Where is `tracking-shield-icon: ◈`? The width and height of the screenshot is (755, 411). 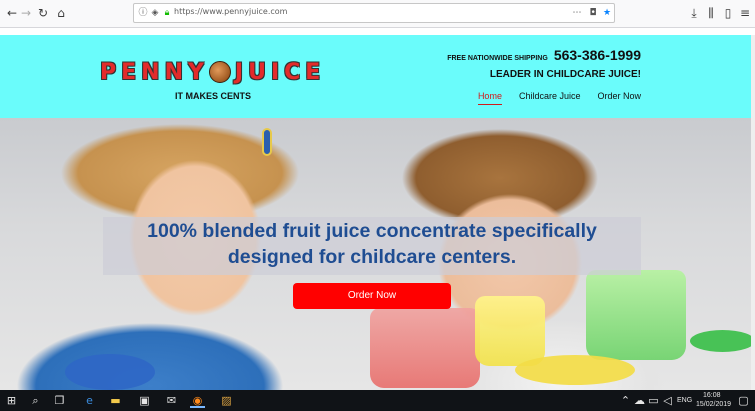
tracking-shield-icon: ◈ is located at coordinates (155, 13).